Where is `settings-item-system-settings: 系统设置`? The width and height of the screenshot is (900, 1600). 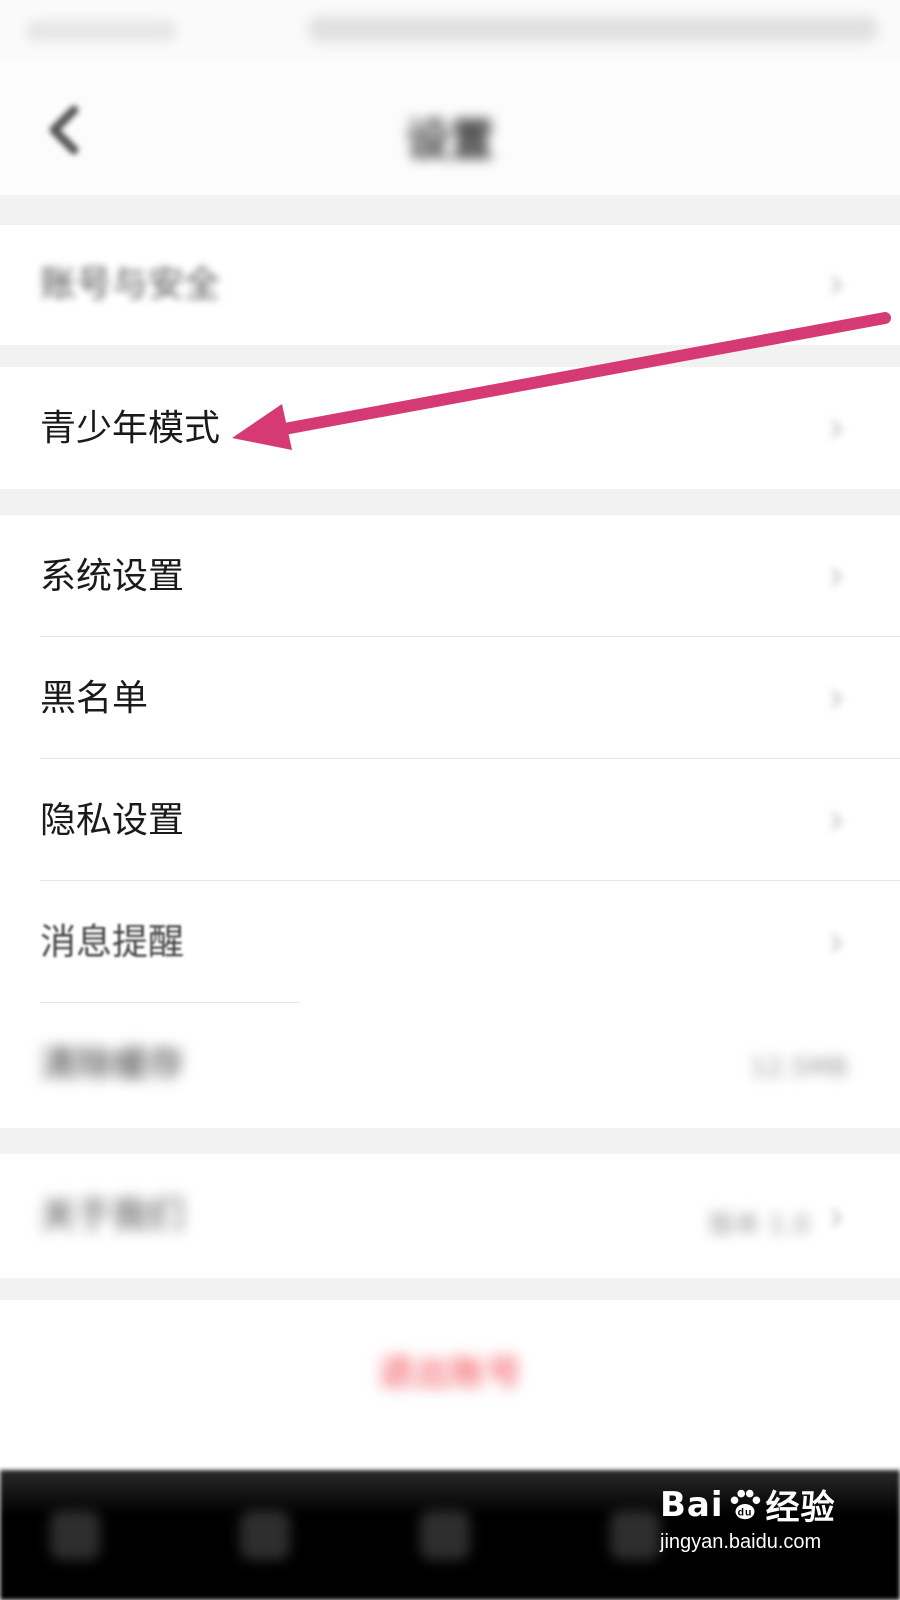
settings-item-system-settings: 系统设置 is located at coordinates (450, 576).